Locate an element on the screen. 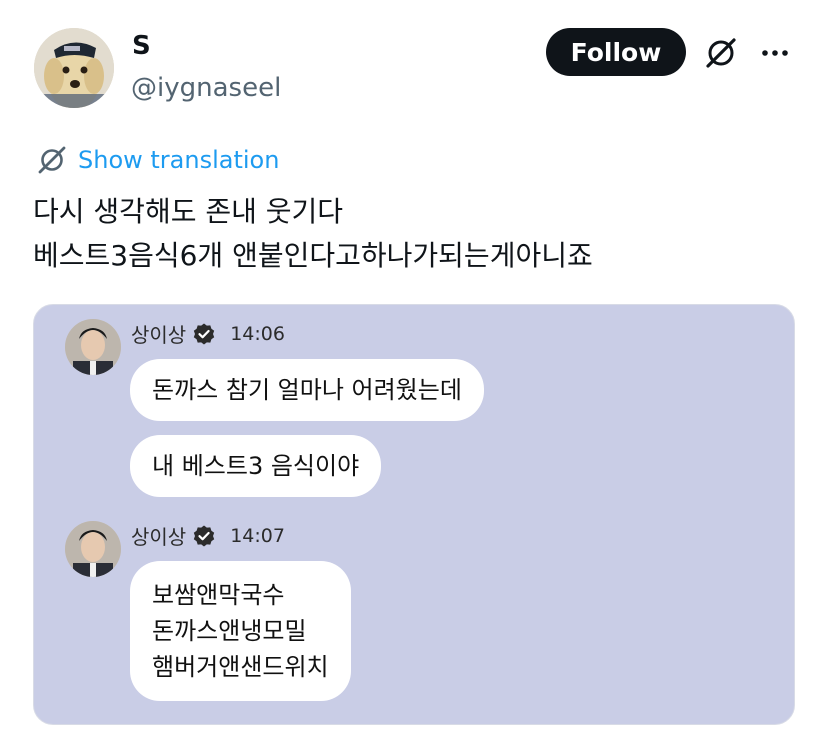 The width and height of the screenshot is (828, 749). tweet-text: 다시 생각해도 존내 웃기다 베스트3음식6개 앤붙인다고하나가되는게아니죠 is located at coordinates (313, 234).